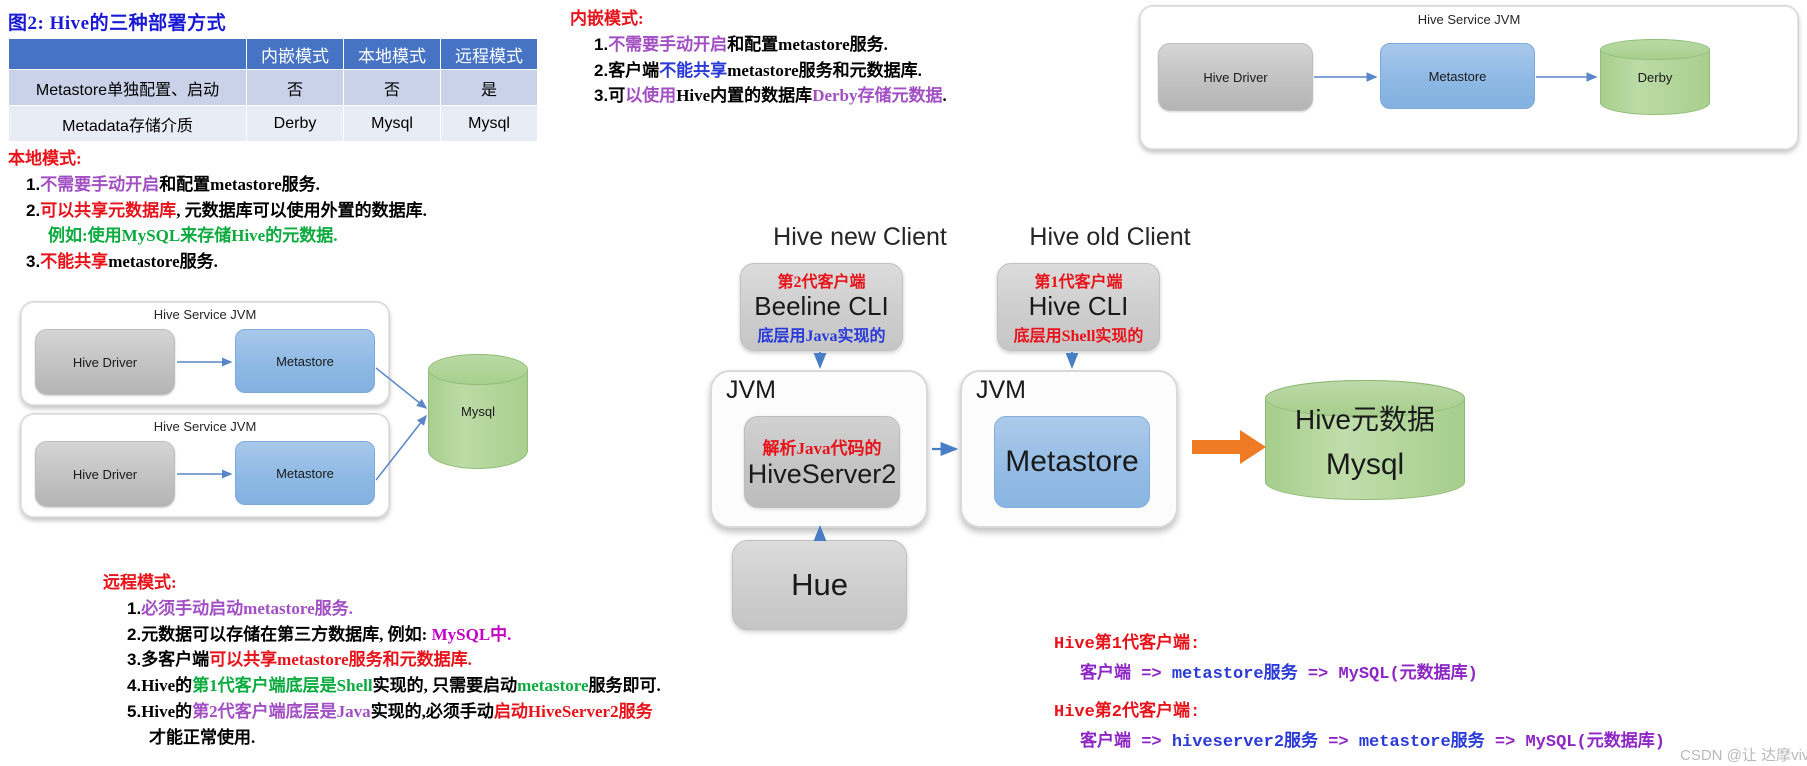 The image size is (1807, 766). Describe the element at coordinates (744, 96) in the screenshot. I see `list-item-text: Hive内置的数据库` at that location.